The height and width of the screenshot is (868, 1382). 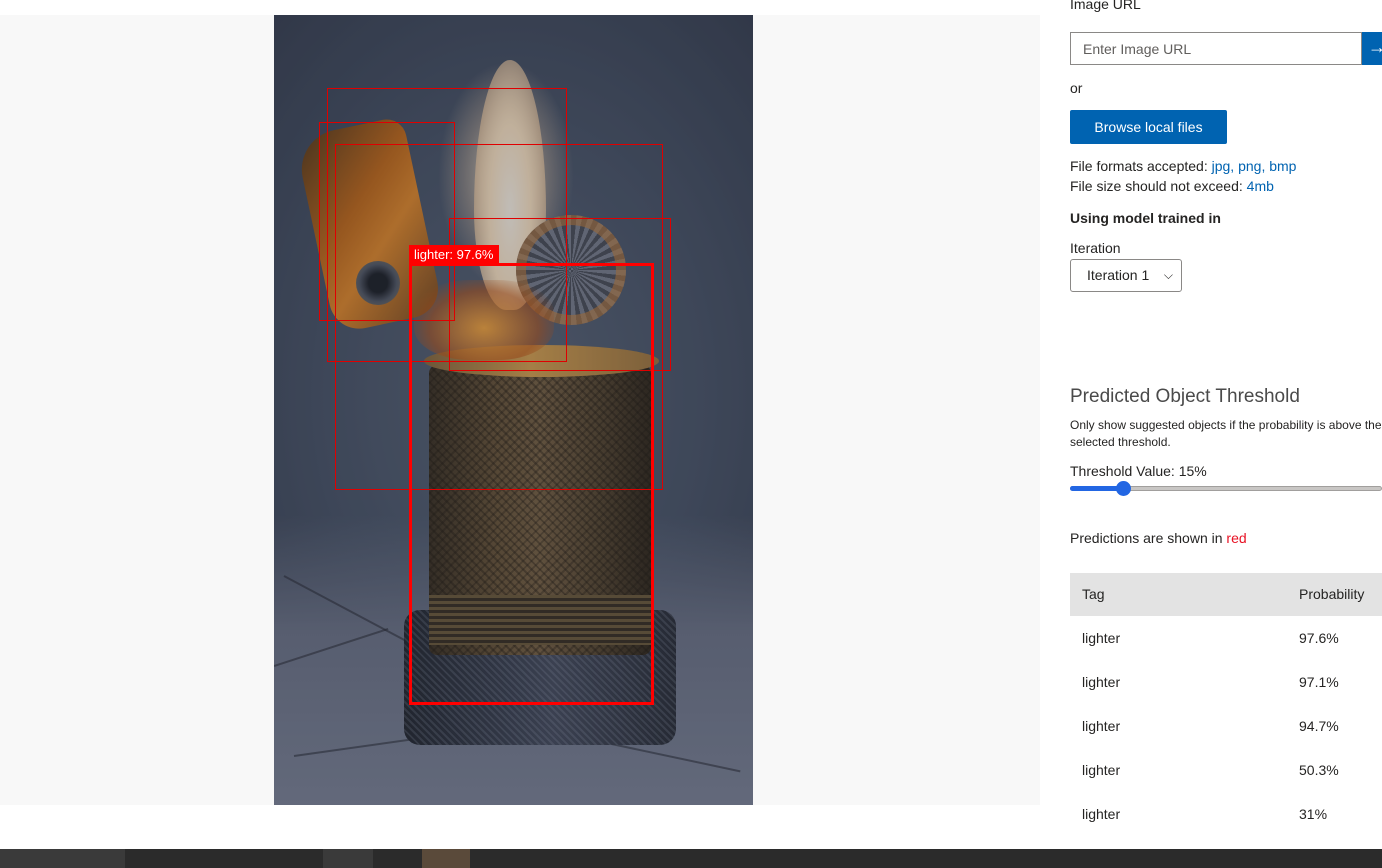 What do you see at coordinates (1226, 638) in the screenshot?
I see `table-row: lighter 97.6%` at bounding box center [1226, 638].